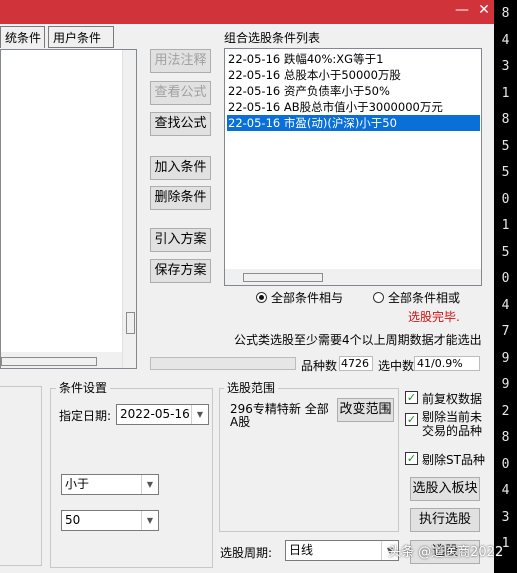 The height and width of the screenshot is (573, 517). I want to click on find-formula-button: 查找公式, so click(180, 124).